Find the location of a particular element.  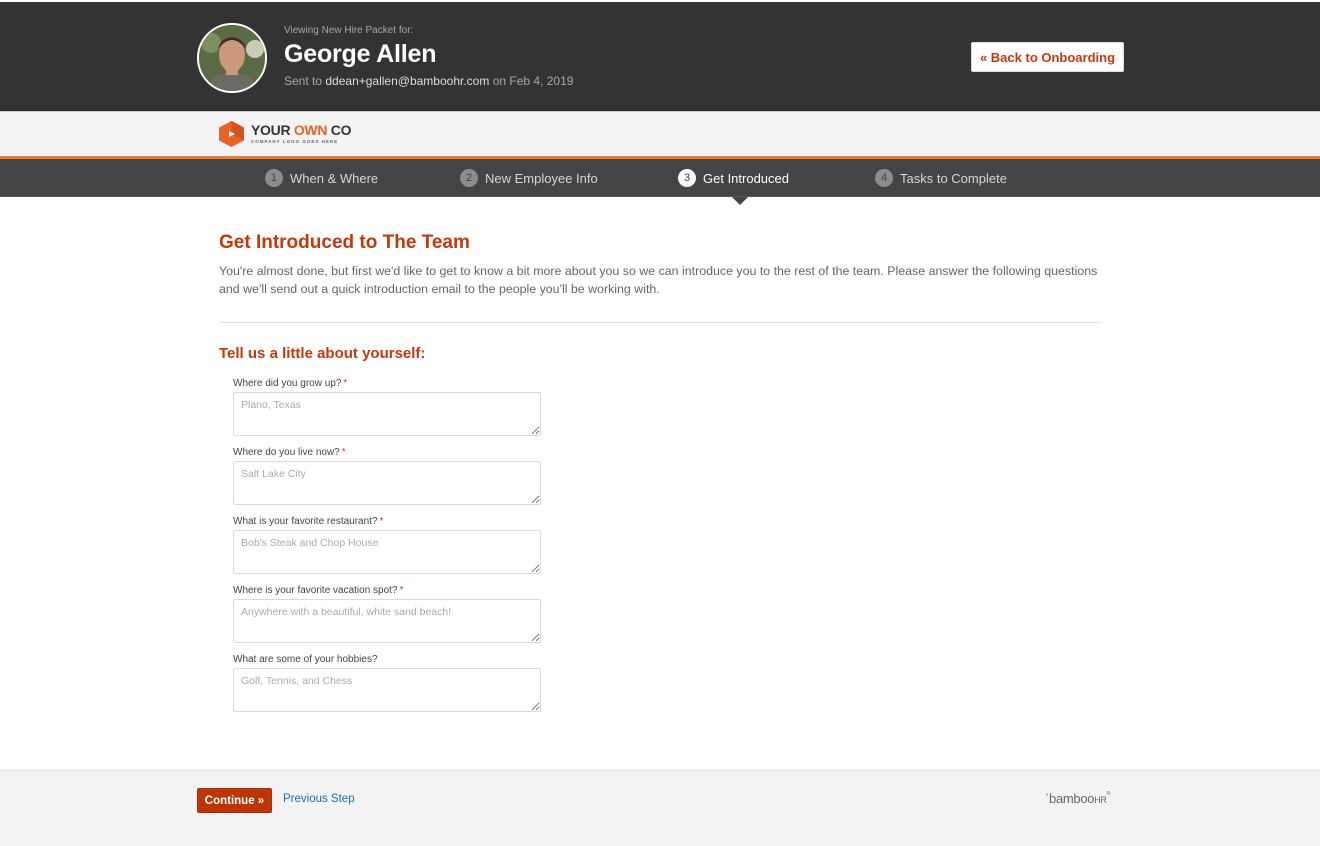

live-now-input is located at coordinates (387, 483).